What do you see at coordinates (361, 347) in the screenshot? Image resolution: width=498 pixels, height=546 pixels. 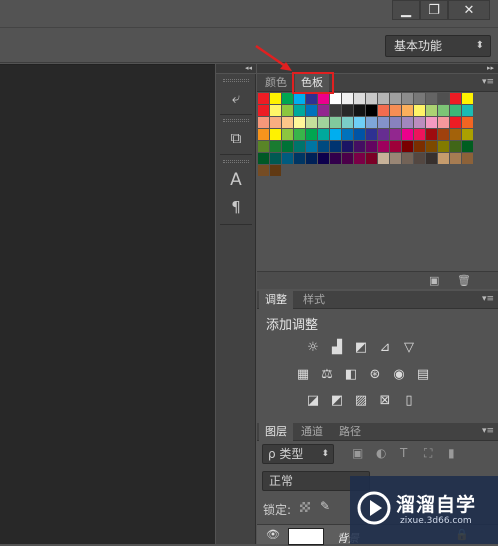 I see `curves-icon: ◩` at bounding box center [361, 347].